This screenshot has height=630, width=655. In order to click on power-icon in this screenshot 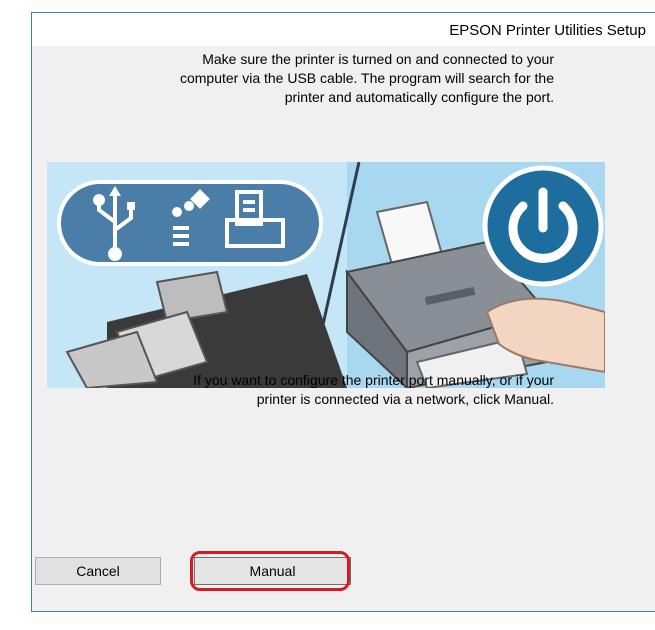, I will do `click(543, 226)`.